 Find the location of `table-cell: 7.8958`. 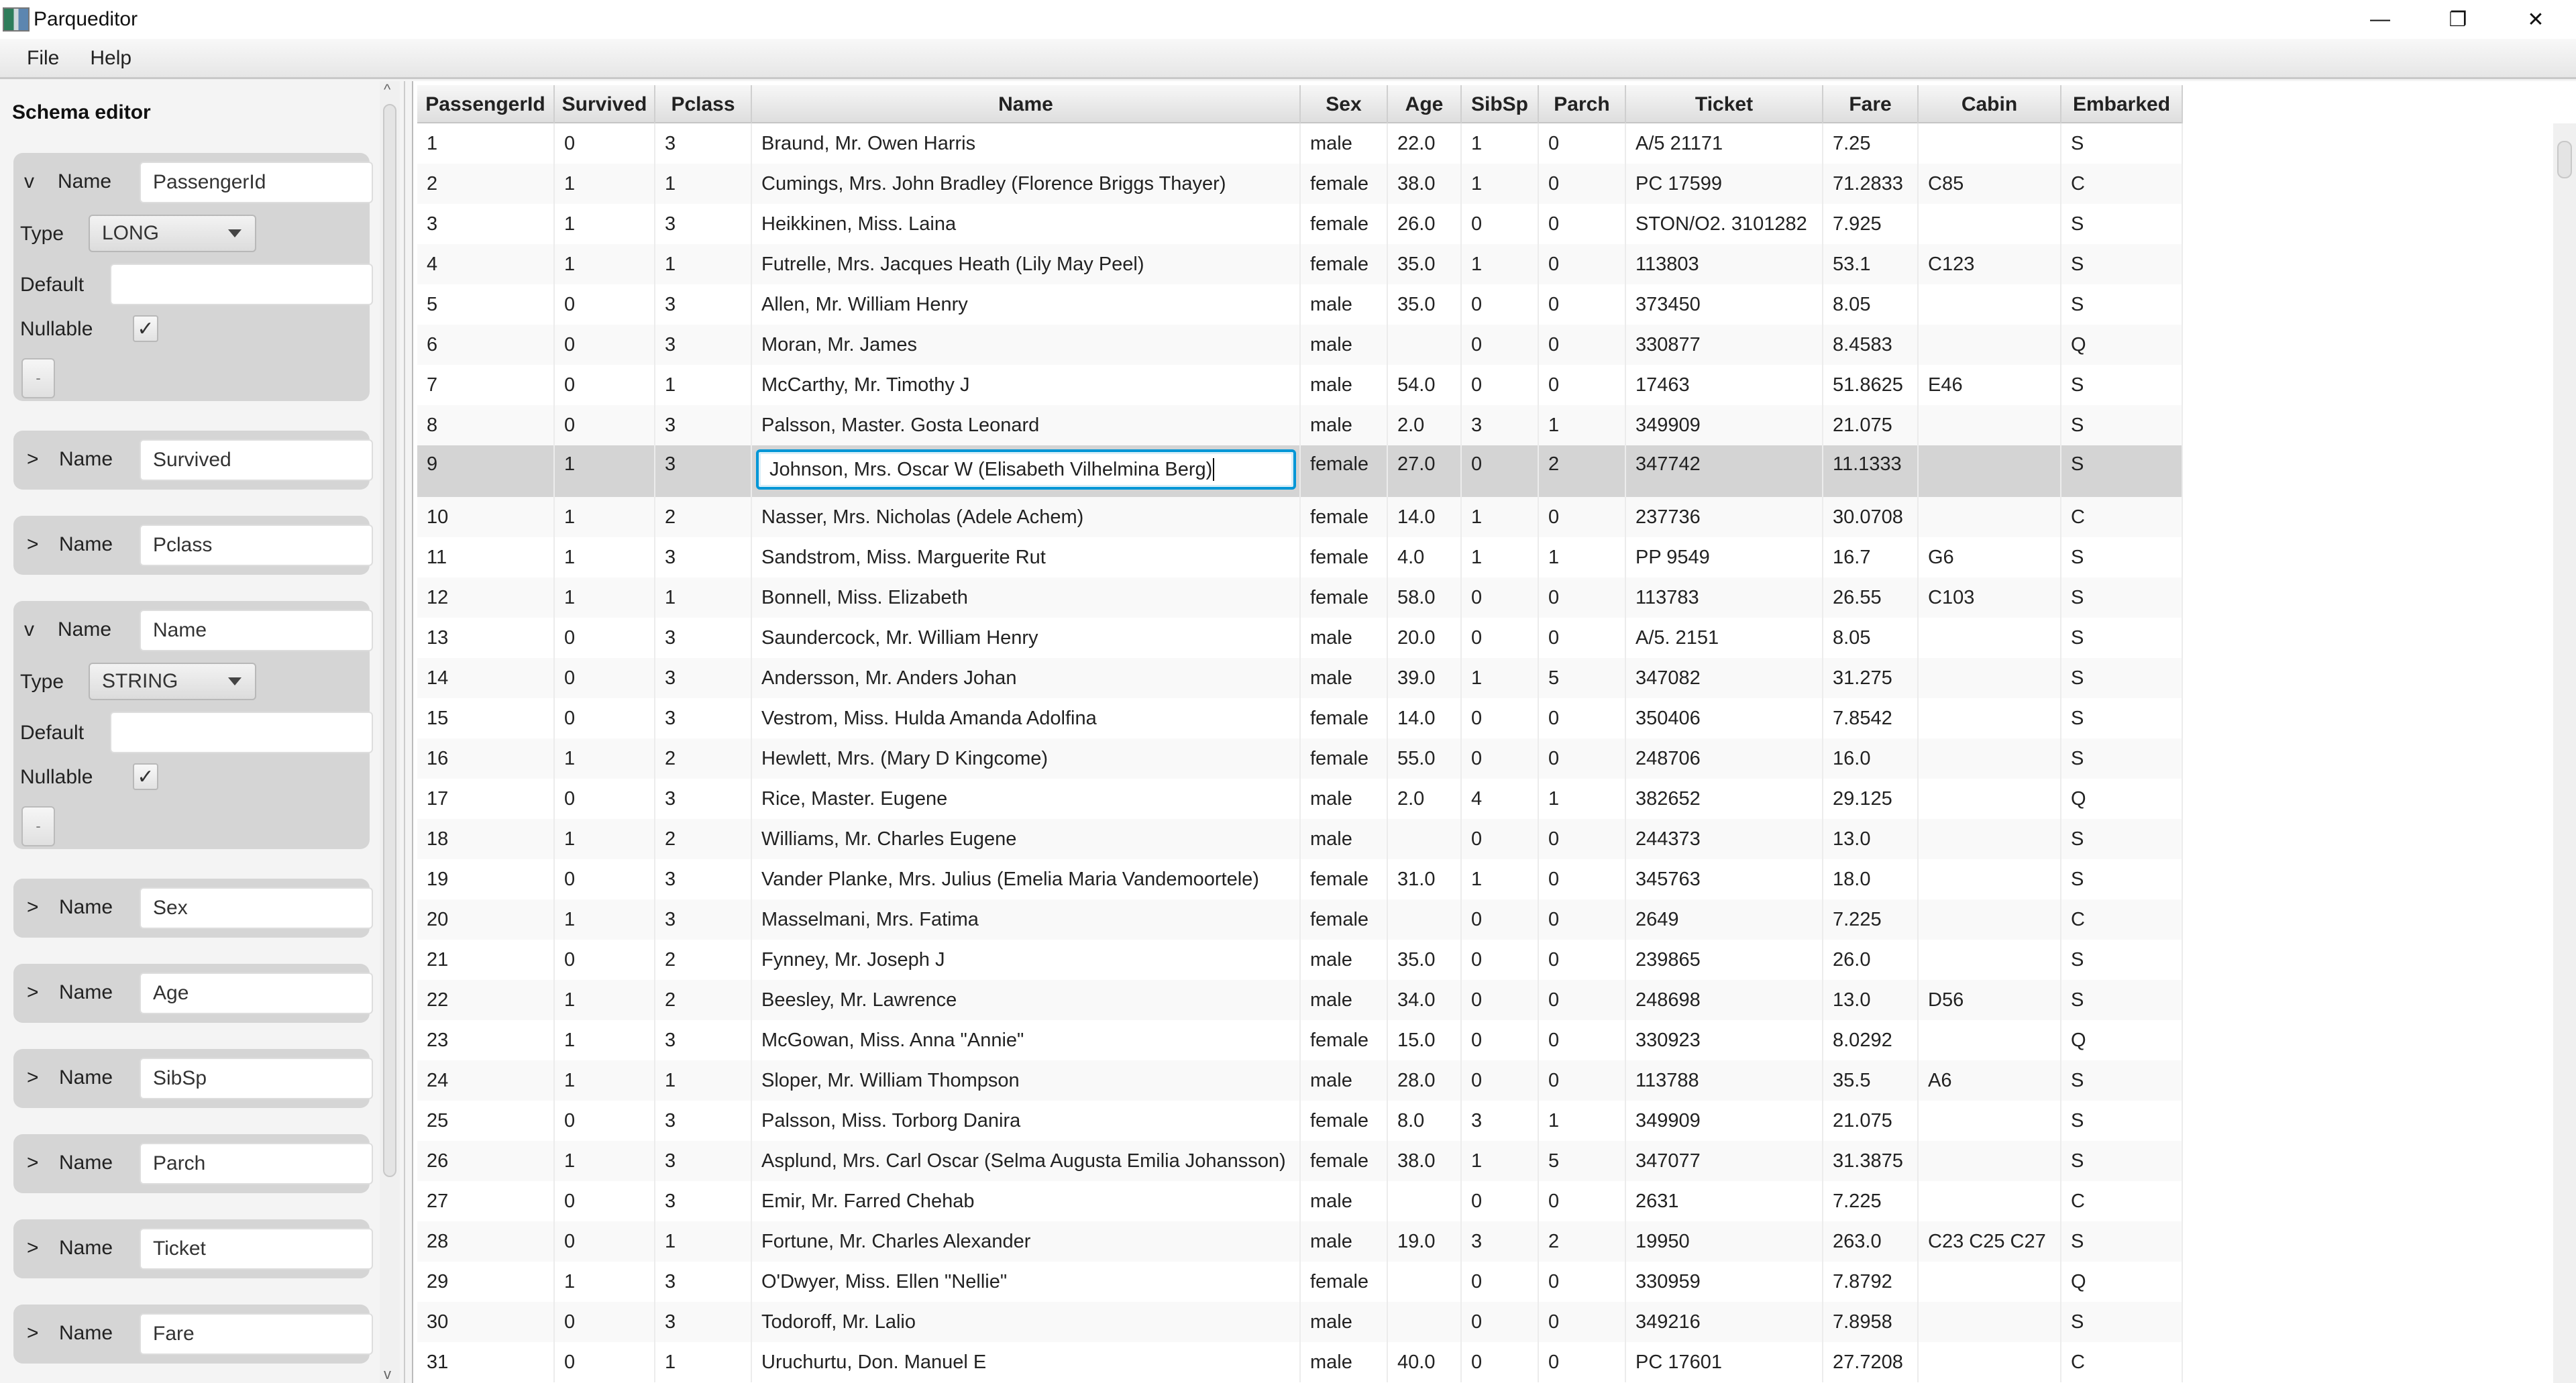

table-cell: 7.8958 is located at coordinates (1871, 1322).